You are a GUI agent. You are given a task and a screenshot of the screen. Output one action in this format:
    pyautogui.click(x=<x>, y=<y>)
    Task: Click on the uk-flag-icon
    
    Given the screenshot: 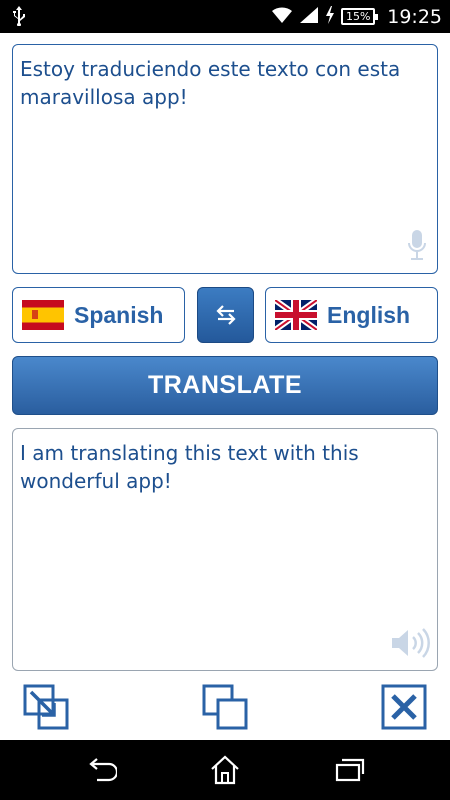 What is the action you would take?
    pyautogui.click(x=296, y=315)
    